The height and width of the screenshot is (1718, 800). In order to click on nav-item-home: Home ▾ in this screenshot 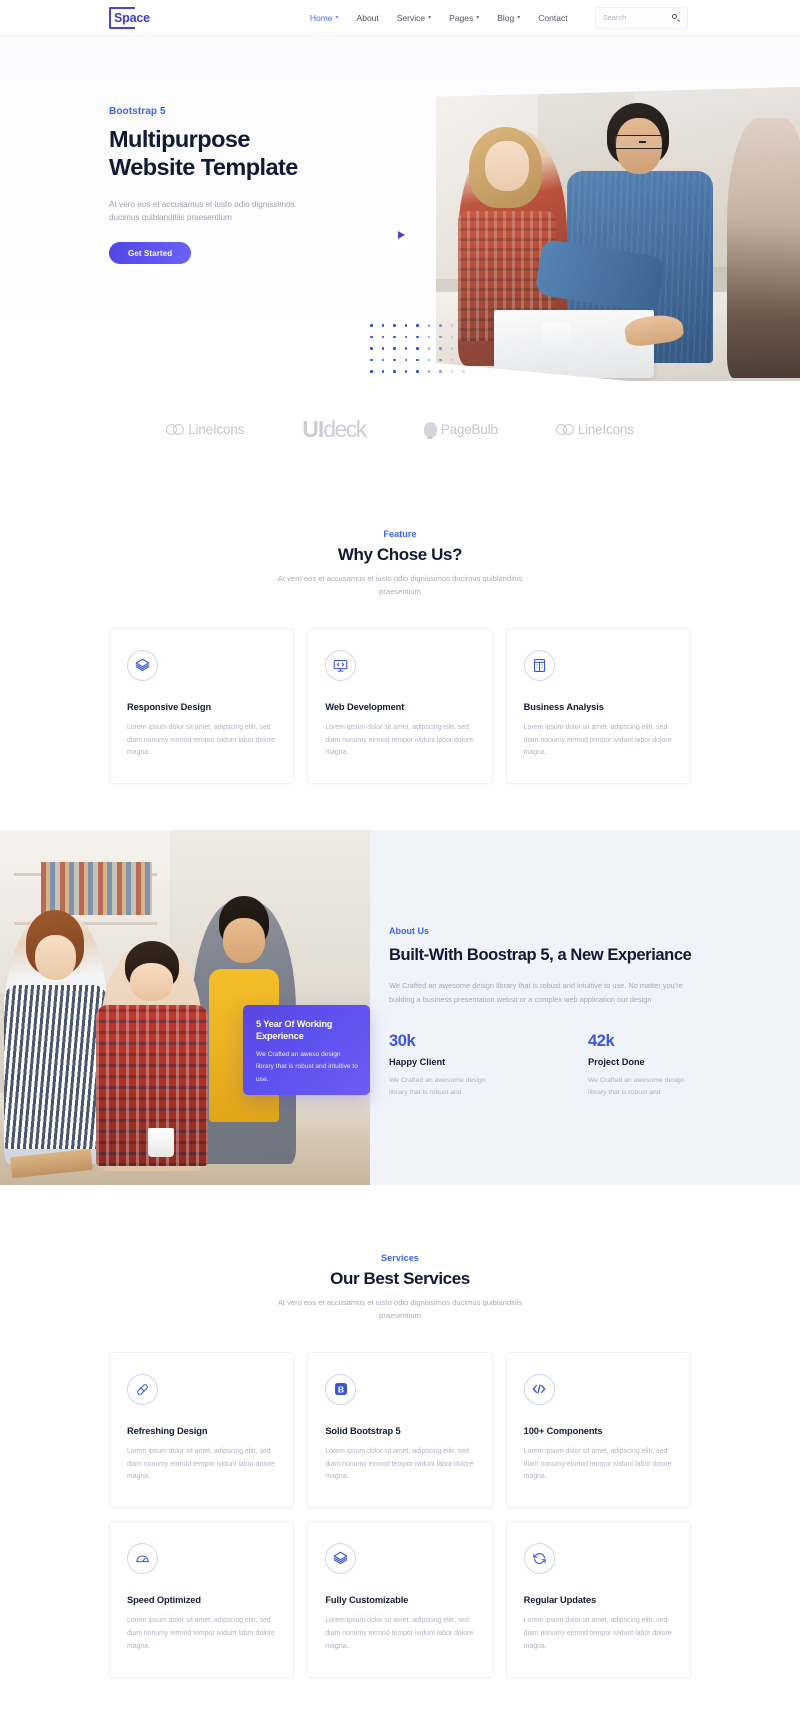, I will do `click(324, 18)`.